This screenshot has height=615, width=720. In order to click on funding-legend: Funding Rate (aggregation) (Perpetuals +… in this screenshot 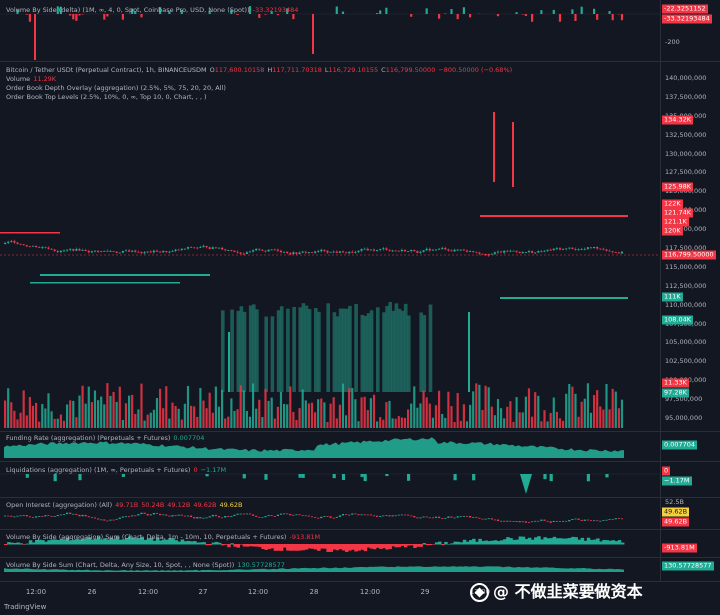, I will do `click(106, 438)`.